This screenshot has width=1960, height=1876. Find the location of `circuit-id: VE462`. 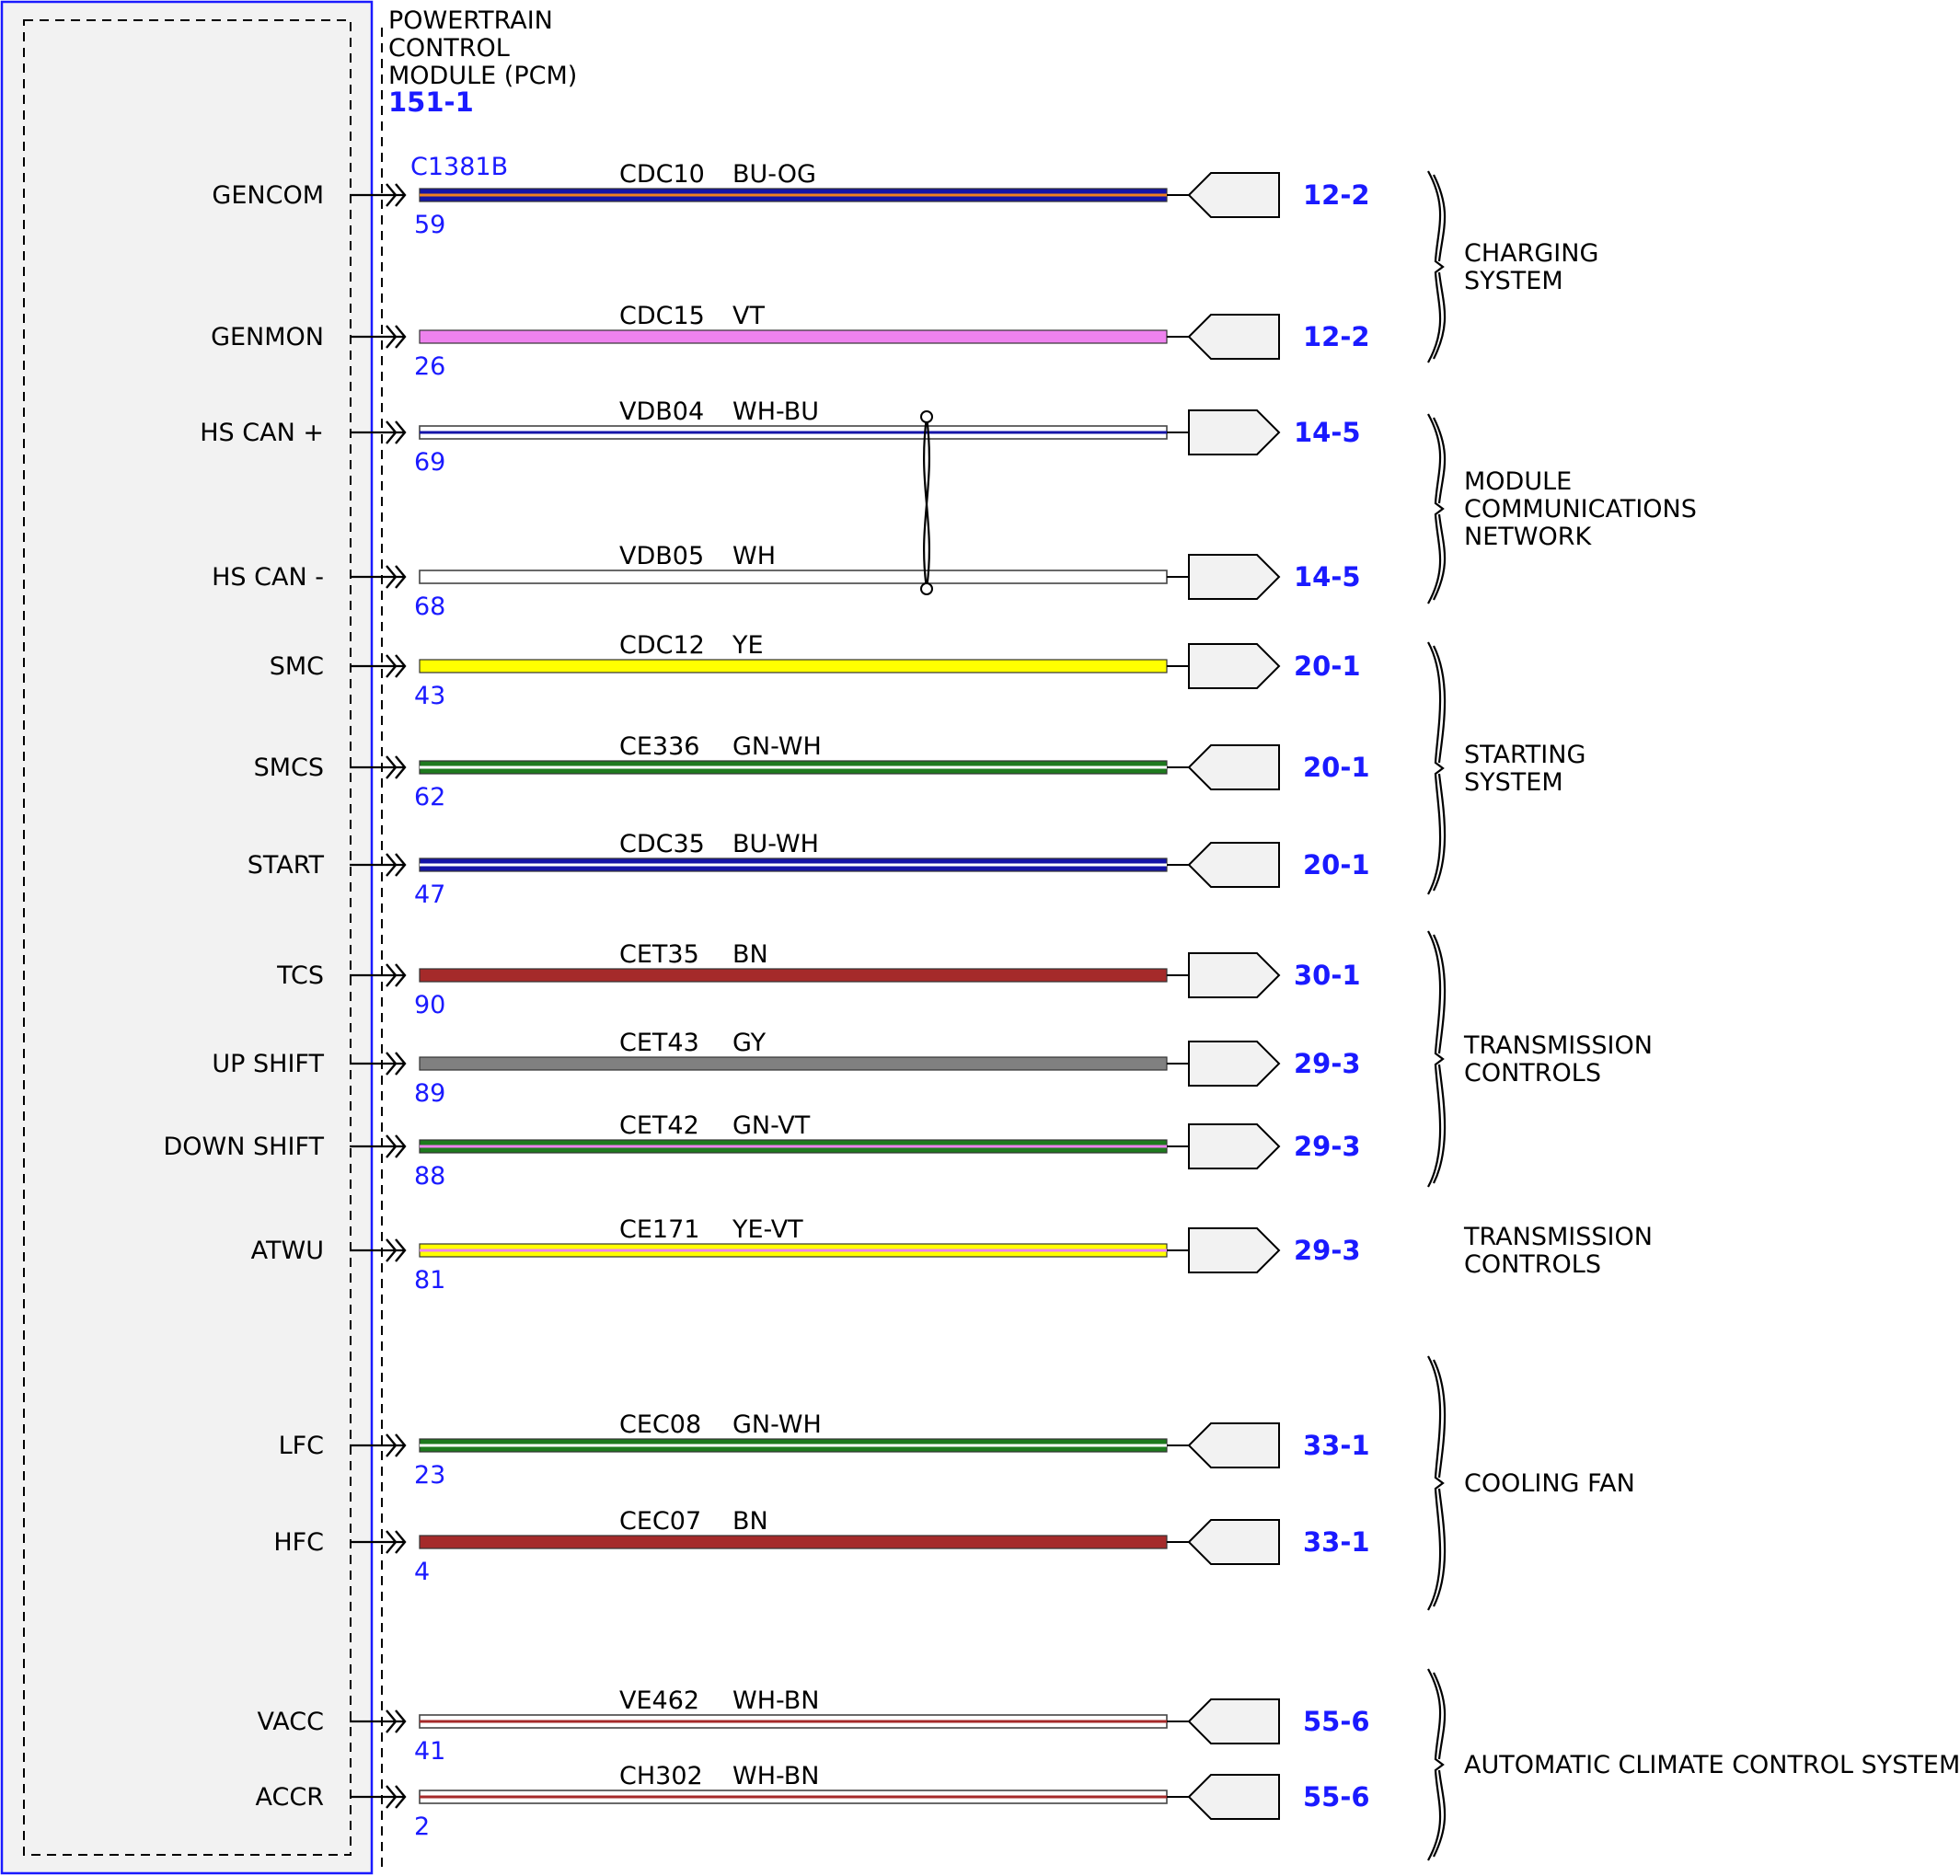

circuit-id: VE462 is located at coordinates (659, 1701).